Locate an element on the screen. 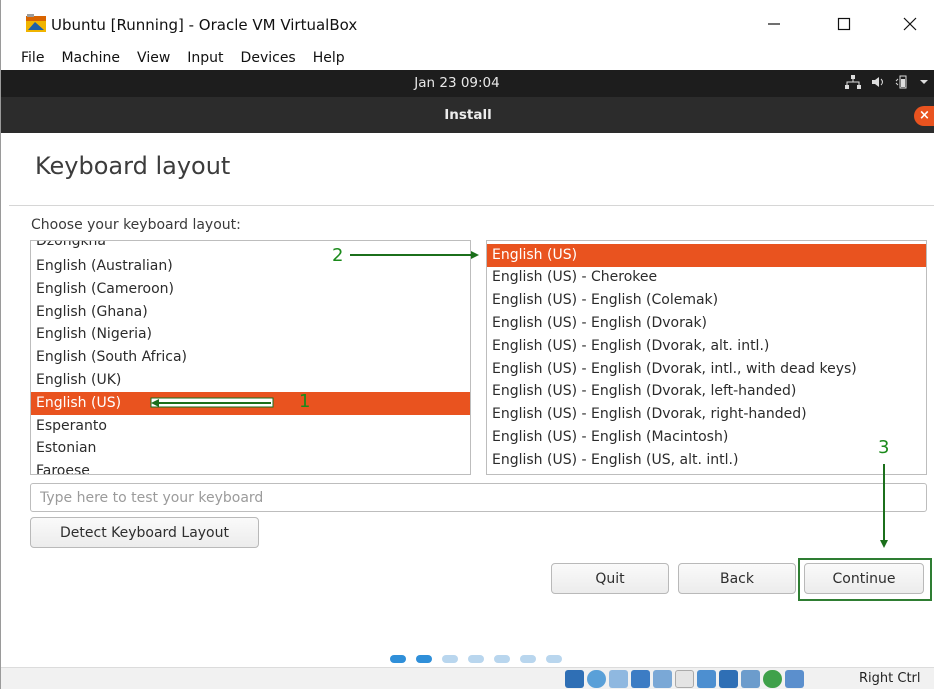 The image size is (934, 689). minimize-button is located at coordinates (774, 24).